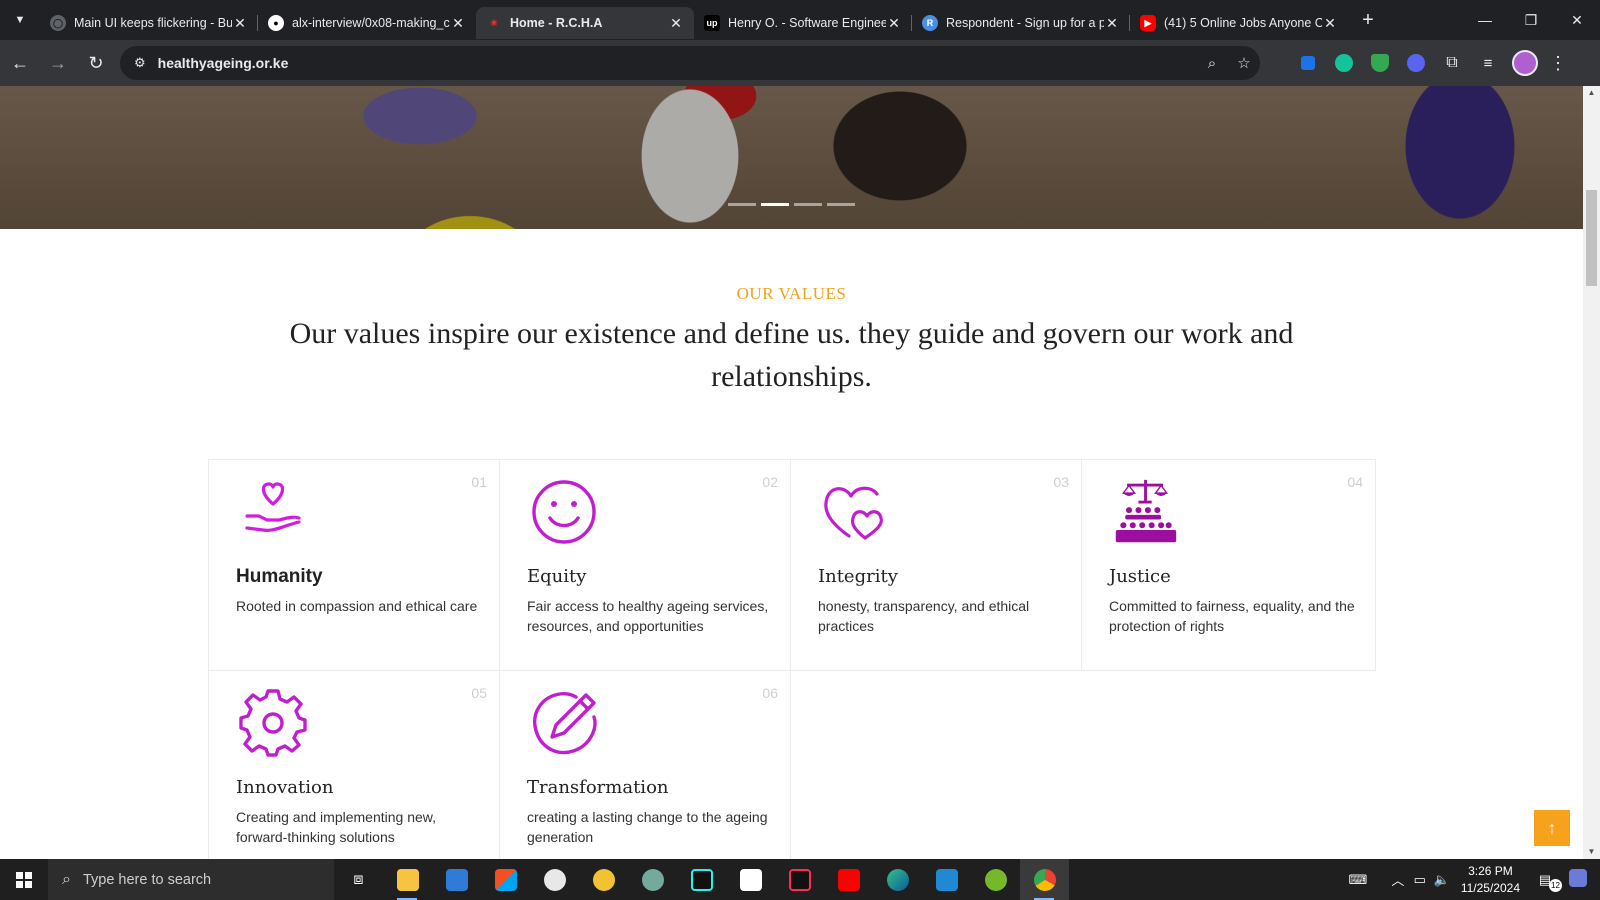 The height and width of the screenshot is (900, 1600). I want to click on file-explorer-icon, so click(407, 879).